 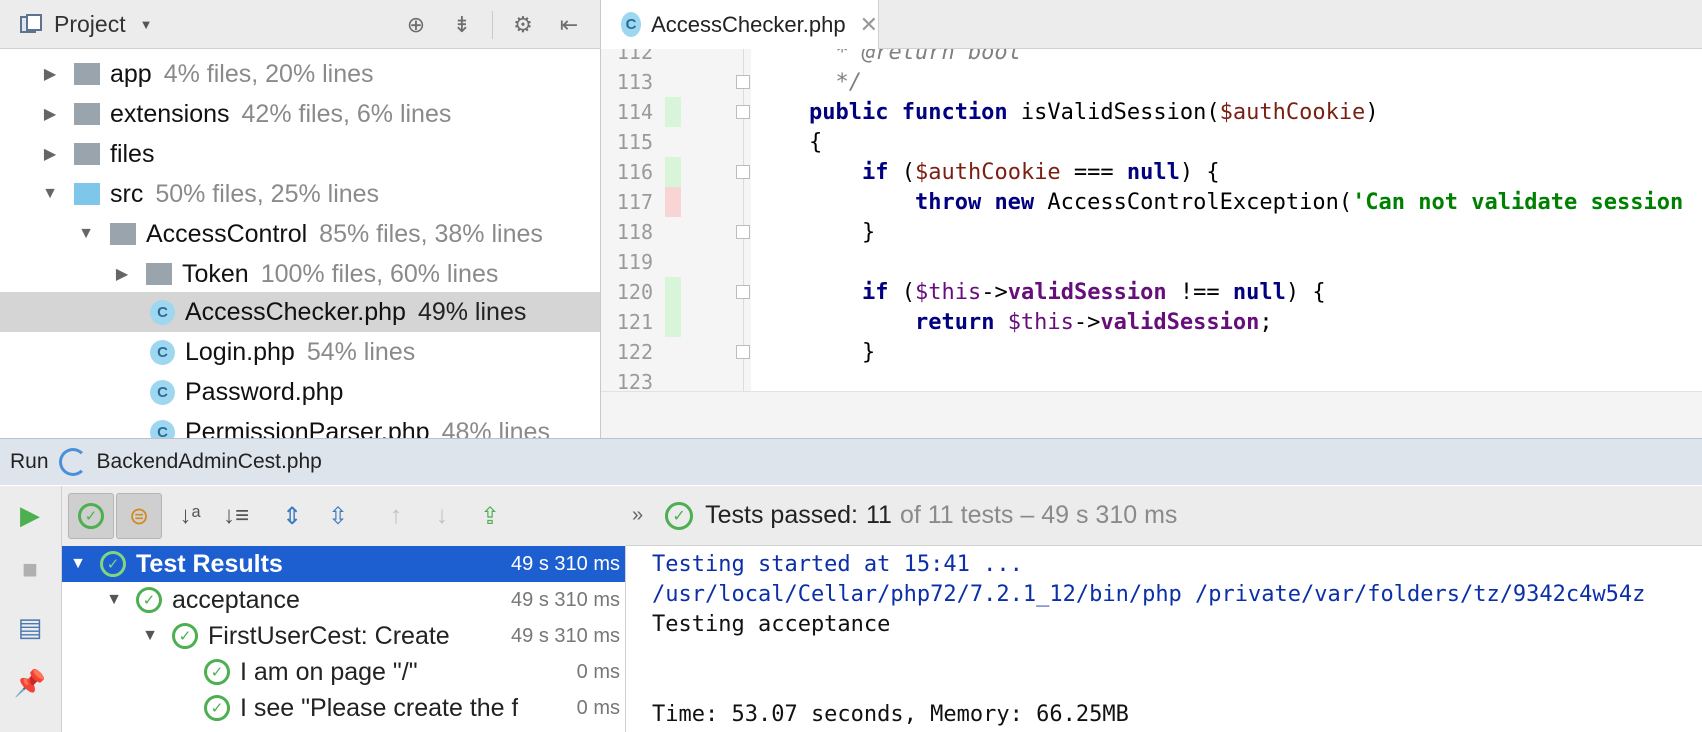 I want to click on line-number: 113, so click(x=634, y=82).